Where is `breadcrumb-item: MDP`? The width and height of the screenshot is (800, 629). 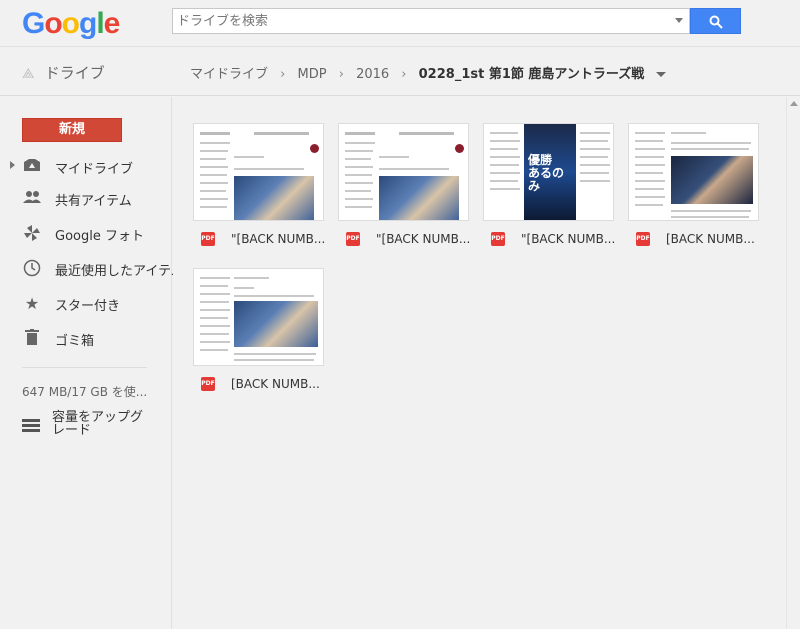 breadcrumb-item: MDP is located at coordinates (312, 74).